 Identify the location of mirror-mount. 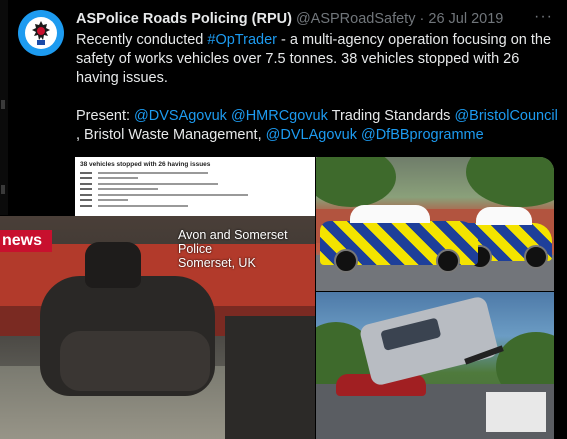
(113, 265).